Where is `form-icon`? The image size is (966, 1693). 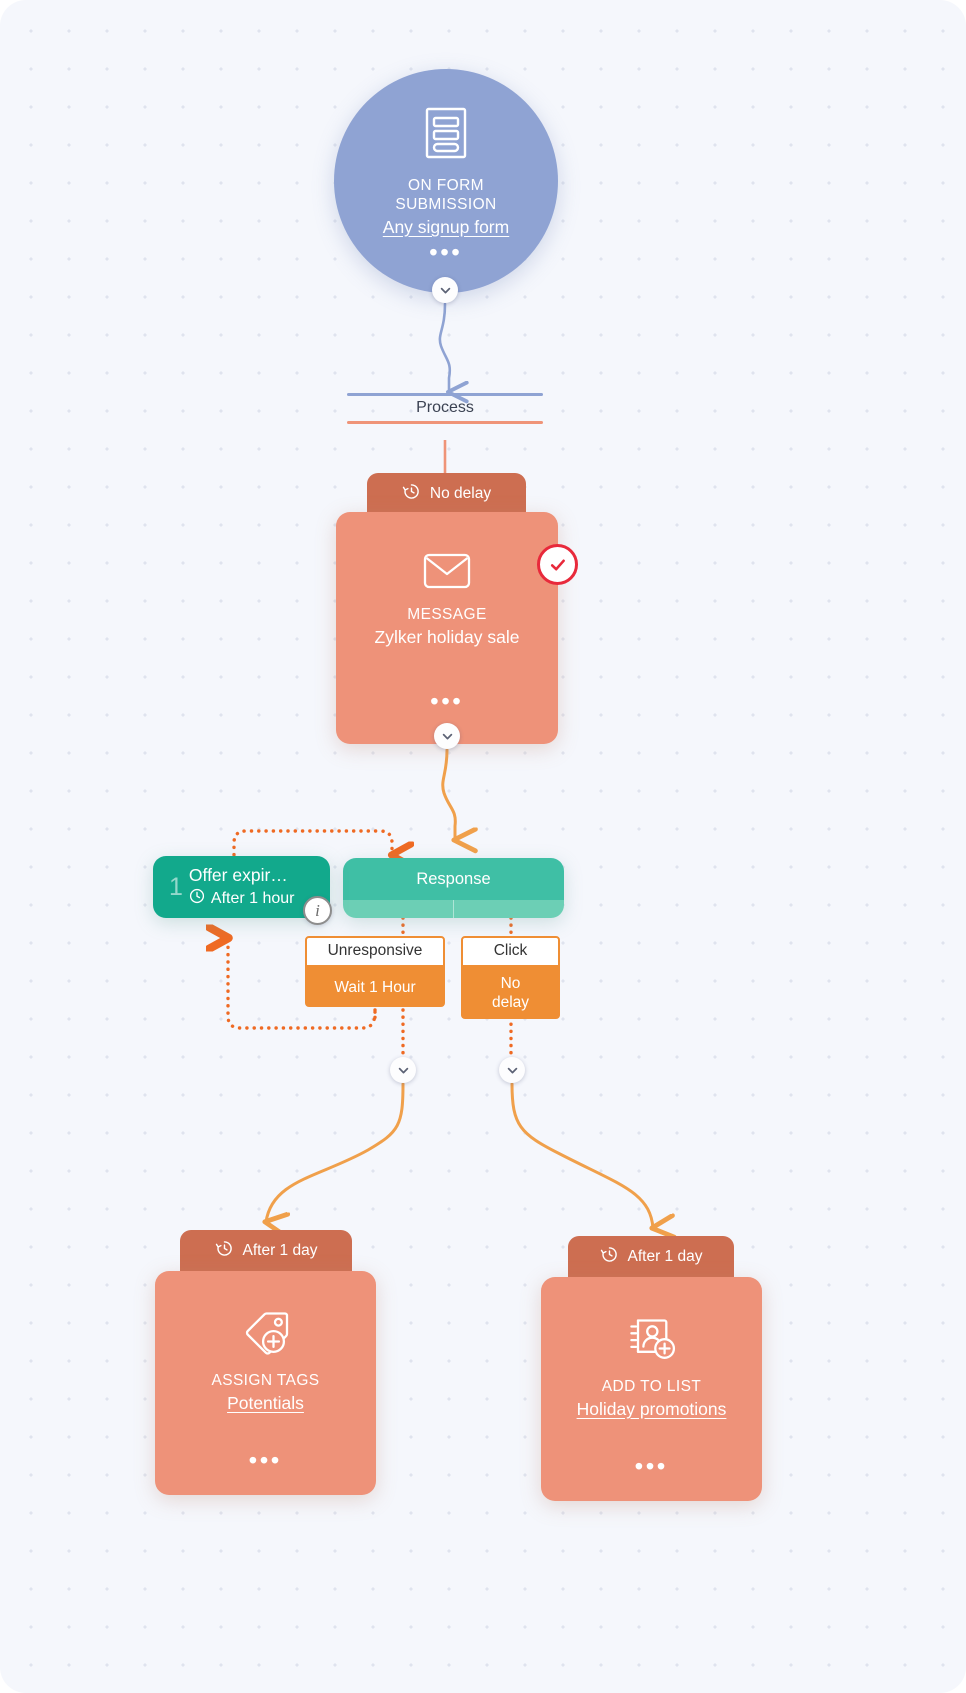
form-icon is located at coordinates (446, 135).